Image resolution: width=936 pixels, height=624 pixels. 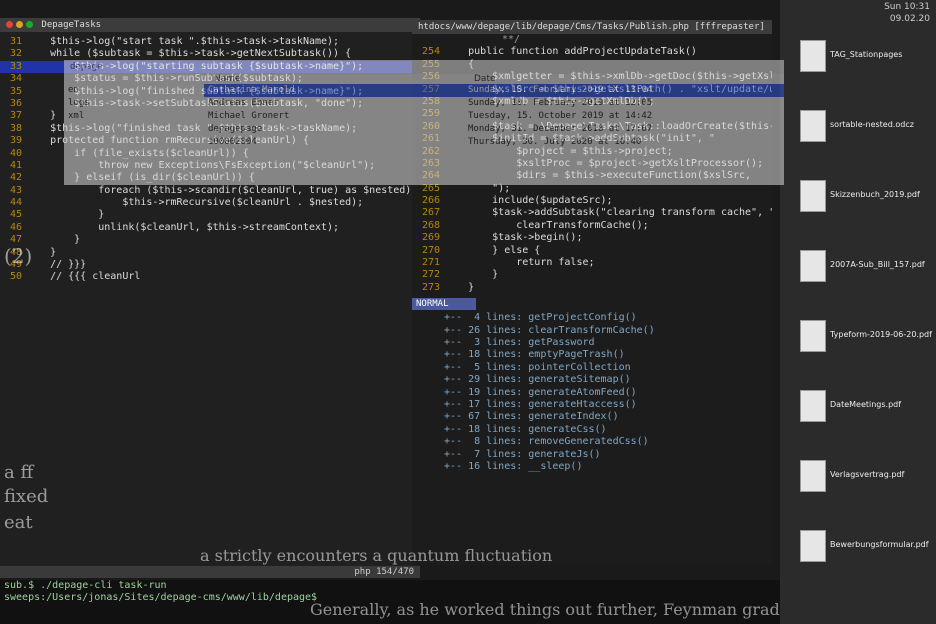 I want to click on line-number: 38, so click(x=15, y=128).